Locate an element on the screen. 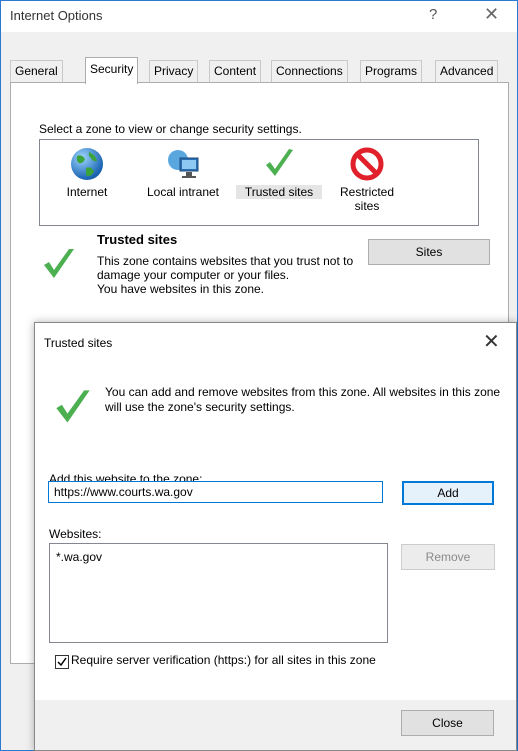 The width and height of the screenshot is (518, 751). restricted-icon is located at coordinates (367, 164).